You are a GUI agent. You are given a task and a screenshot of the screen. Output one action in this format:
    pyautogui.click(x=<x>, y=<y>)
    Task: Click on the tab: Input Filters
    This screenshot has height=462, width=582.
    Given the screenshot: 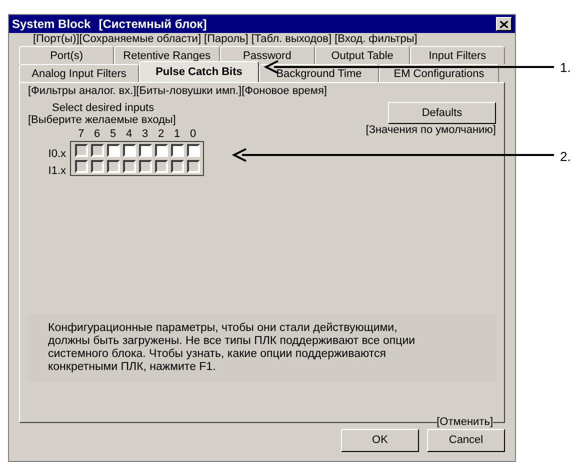 What is the action you would take?
    pyautogui.click(x=458, y=55)
    